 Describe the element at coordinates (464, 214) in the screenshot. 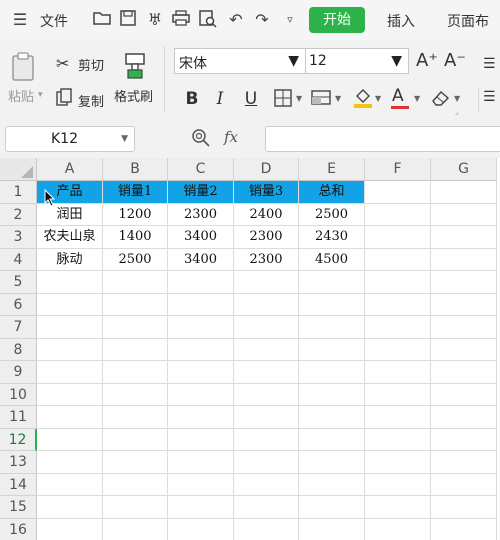

I see `cell-g2` at that location.